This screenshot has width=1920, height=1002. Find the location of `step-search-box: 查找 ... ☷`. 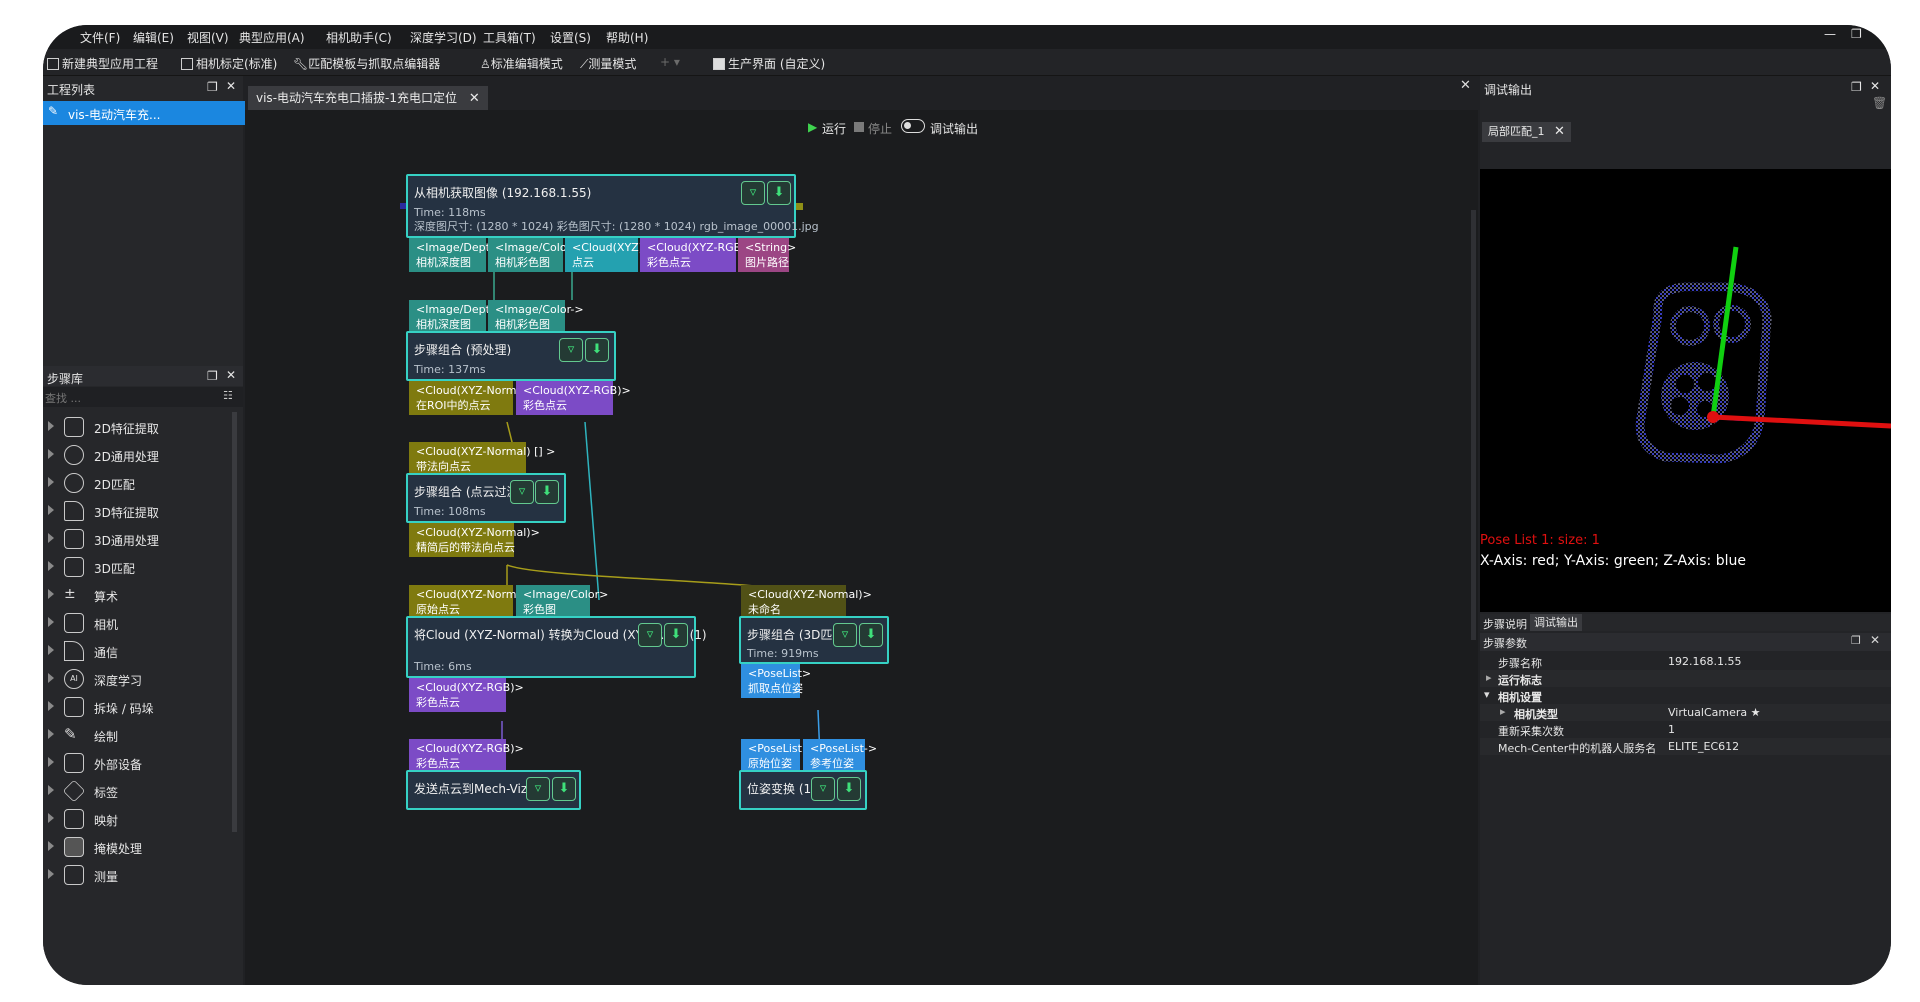

step-search-box: 查找 ... ☷ is located at coordinates (143, 397).